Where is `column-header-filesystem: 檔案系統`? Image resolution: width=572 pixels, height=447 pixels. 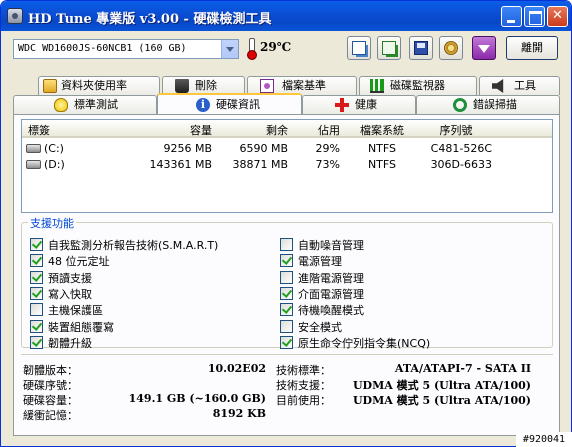
column-header-filesystem: 檔案系統 is located at coordinates (382, 130).